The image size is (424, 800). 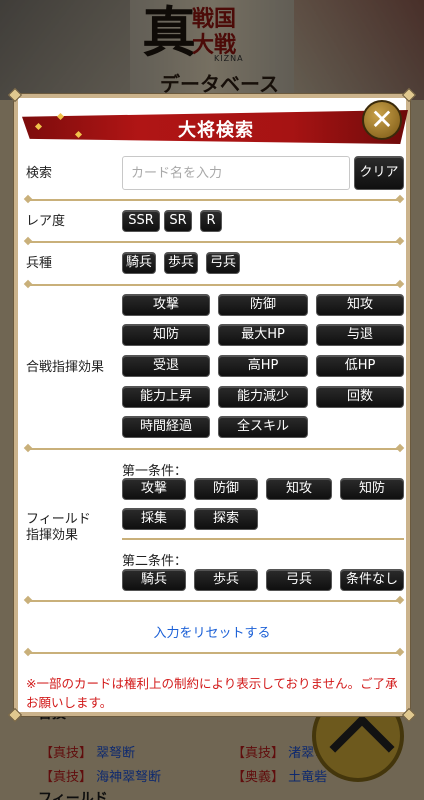 What do you see at coordinates (166, 305) in the screenshot?
I see `battle-effect-button: 攻撃` at bounding box center [166, 305].